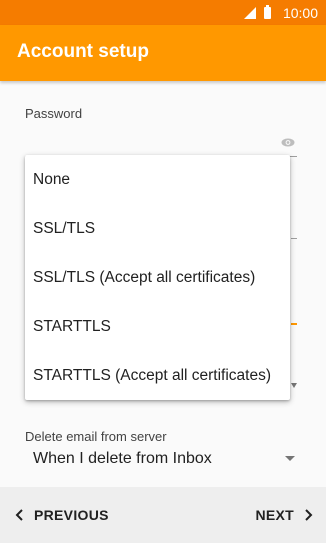 Image resolution: width=326 pixels, height=543 pixels. What do you see at coordinates (54, 113) in the screenshot?
I see `password-label: Password` at bounding box center [54, 113].